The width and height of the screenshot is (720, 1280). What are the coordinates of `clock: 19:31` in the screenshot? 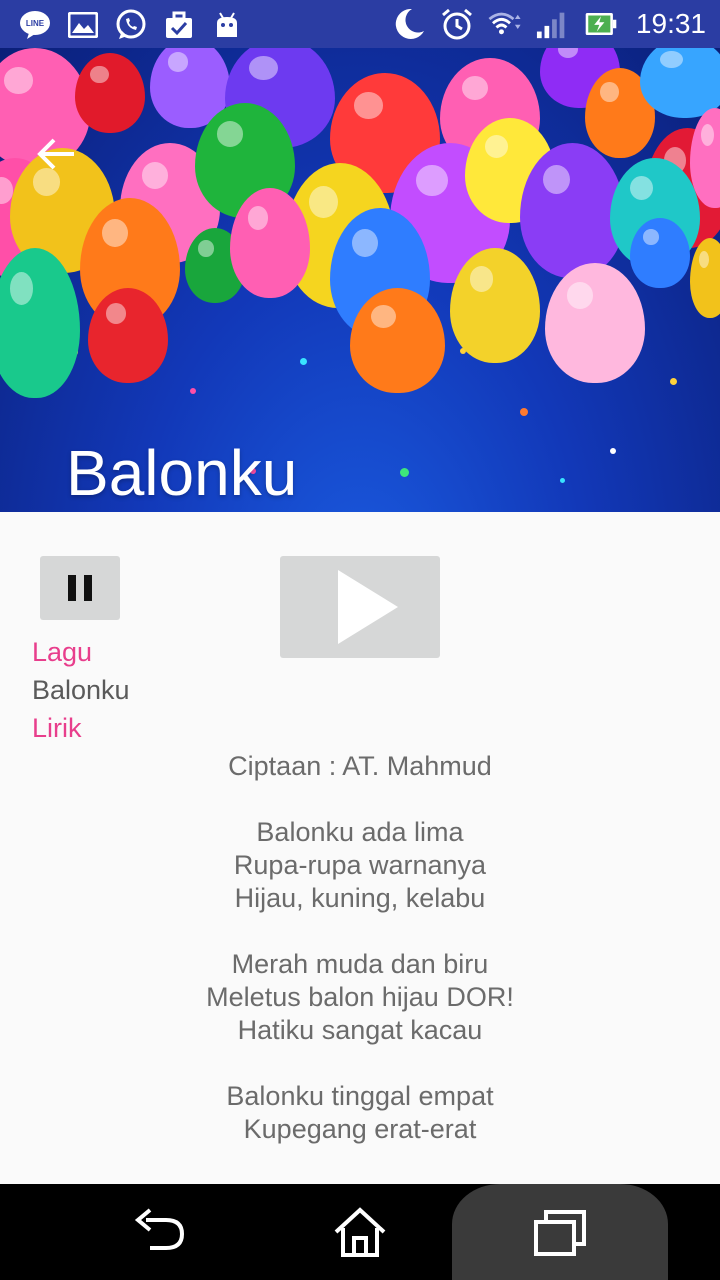 It's located at (670, 23).